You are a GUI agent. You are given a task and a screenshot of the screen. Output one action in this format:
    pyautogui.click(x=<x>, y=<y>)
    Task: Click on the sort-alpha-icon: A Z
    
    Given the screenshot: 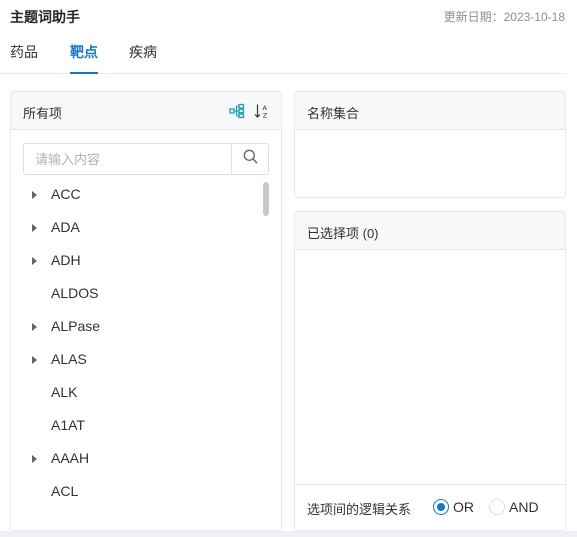 What is the action you would take?
    pyautogui.click(x=262, y=111)
    